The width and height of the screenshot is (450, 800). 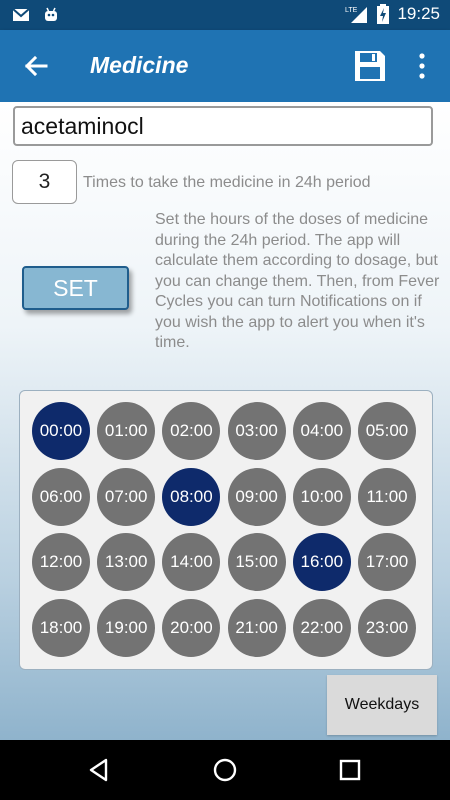 What do you see at coordinates (44, 182) in the screenshot?
I see `times-per-day-input: 3` at bounding box center [44, 182].